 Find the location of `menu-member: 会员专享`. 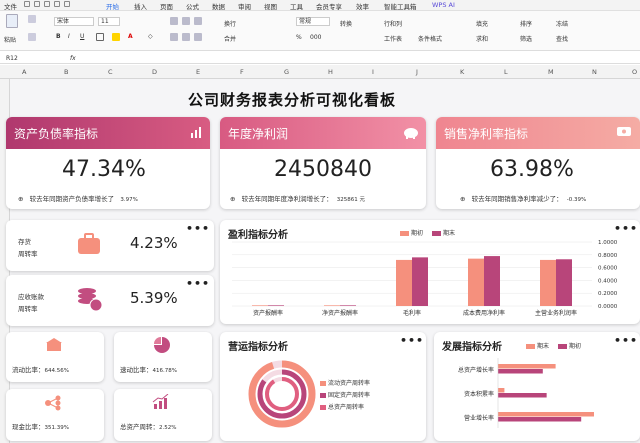

menu-member: 会员专享 is located at coordinates (329, 6).